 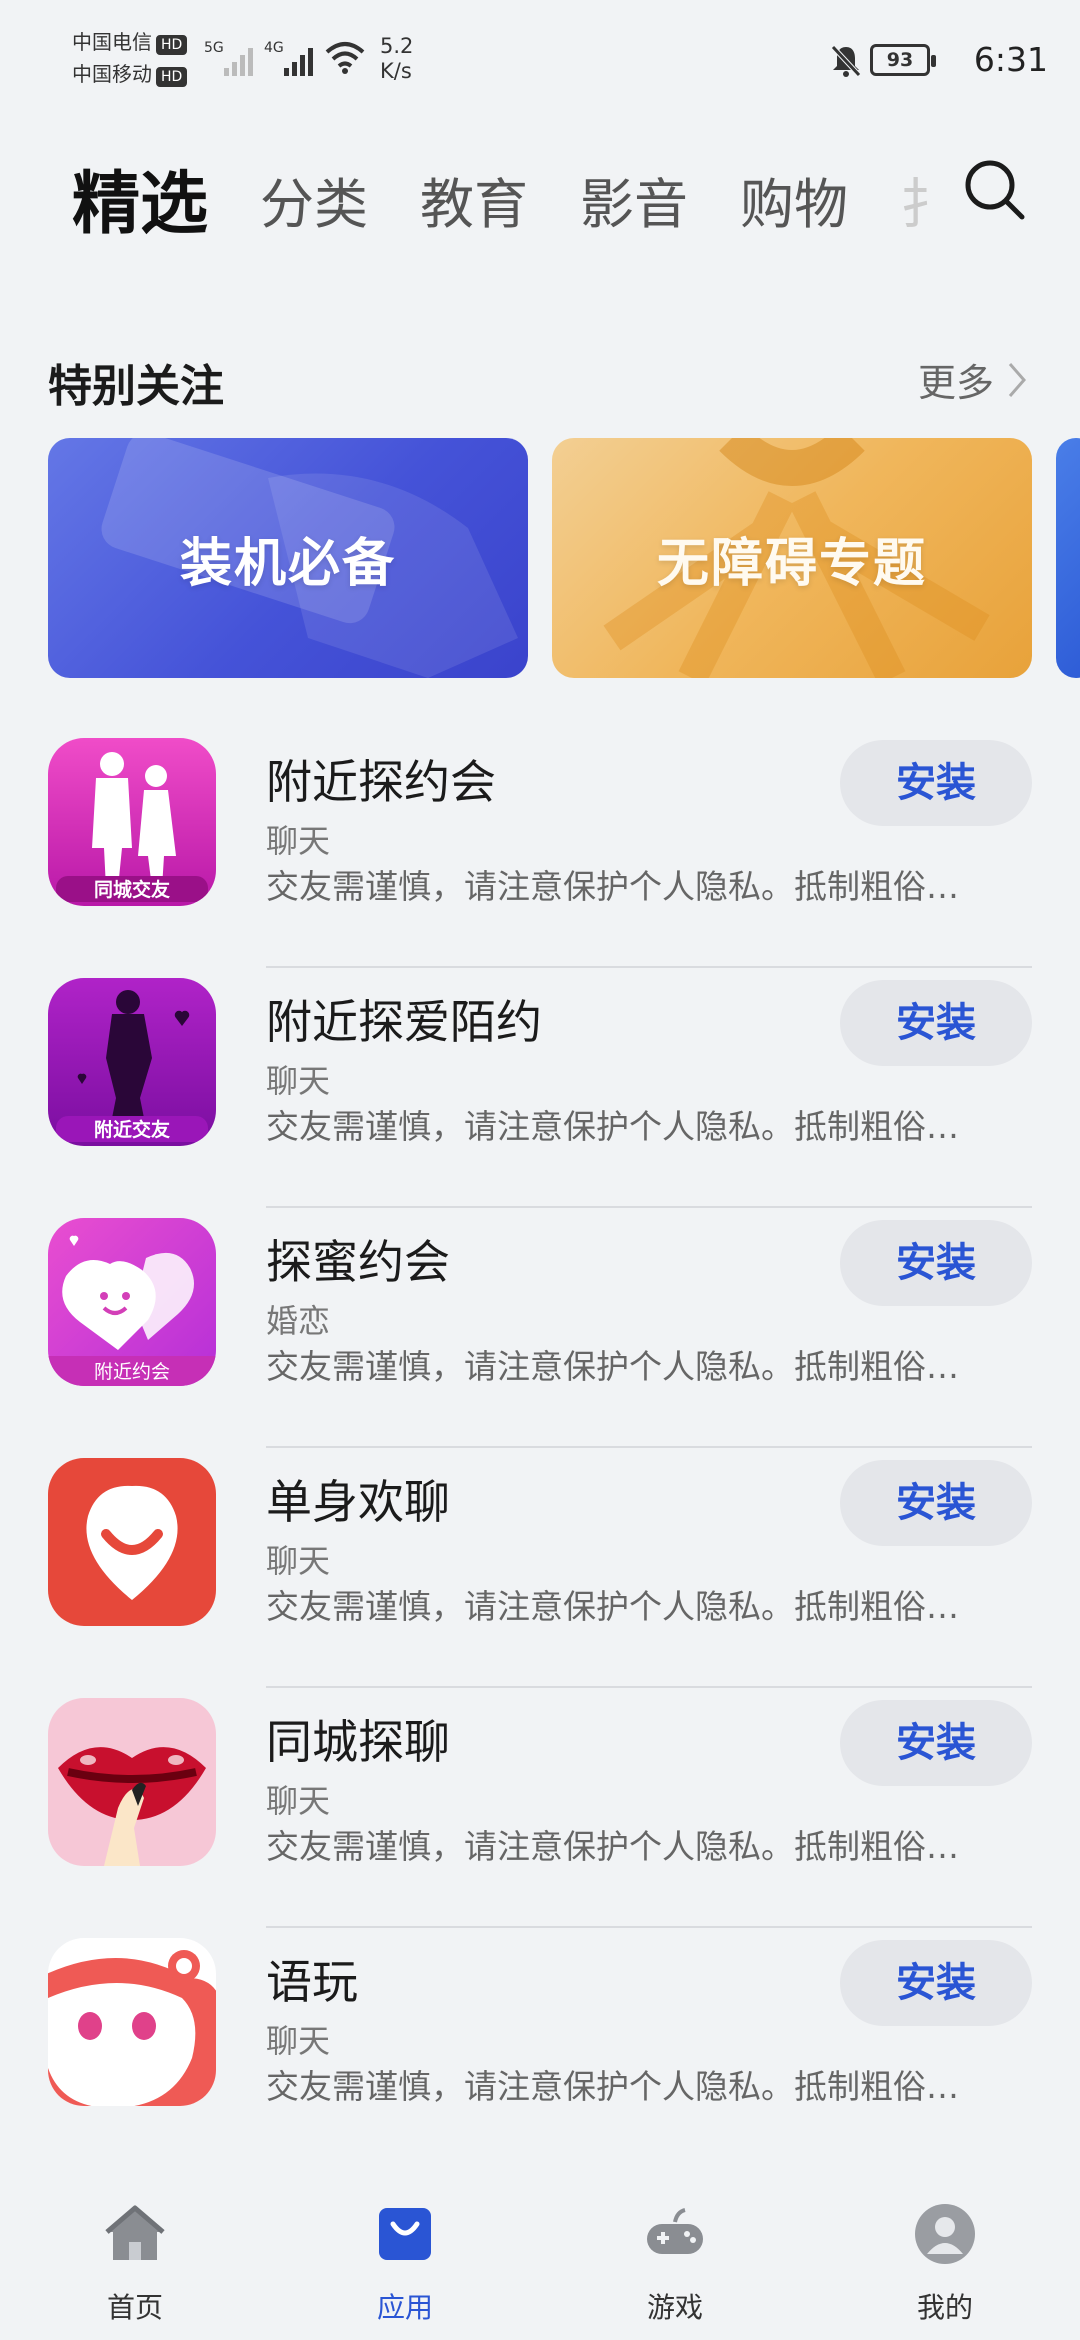 I want to click on clock: 6:31, so click(x=1010, y=59).